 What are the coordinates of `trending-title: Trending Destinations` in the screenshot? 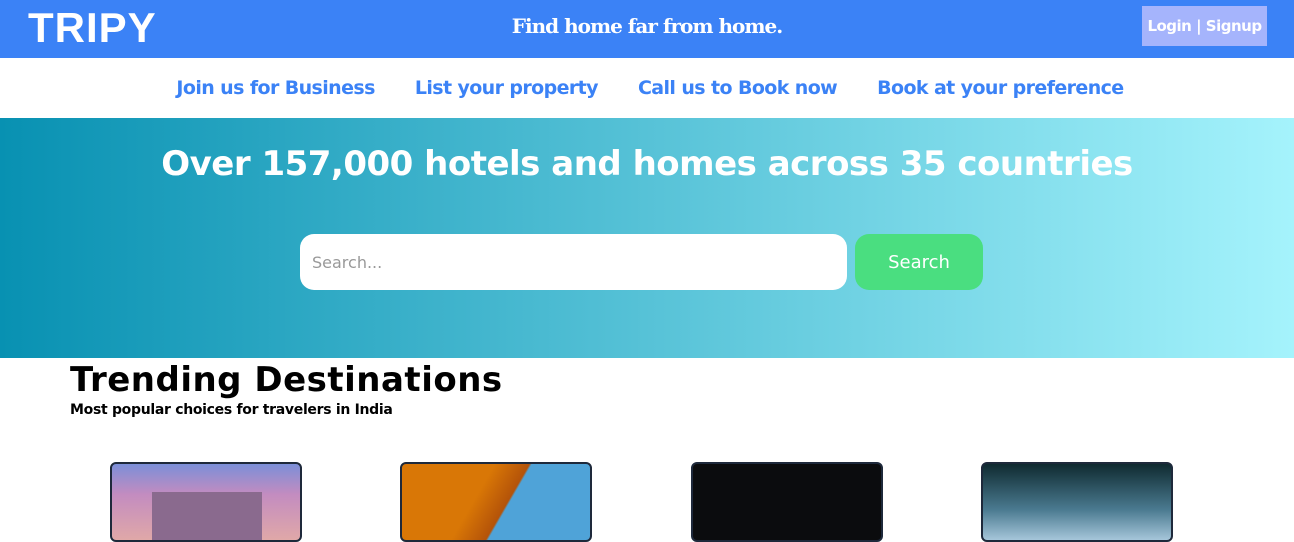 It's located at (286, 380).